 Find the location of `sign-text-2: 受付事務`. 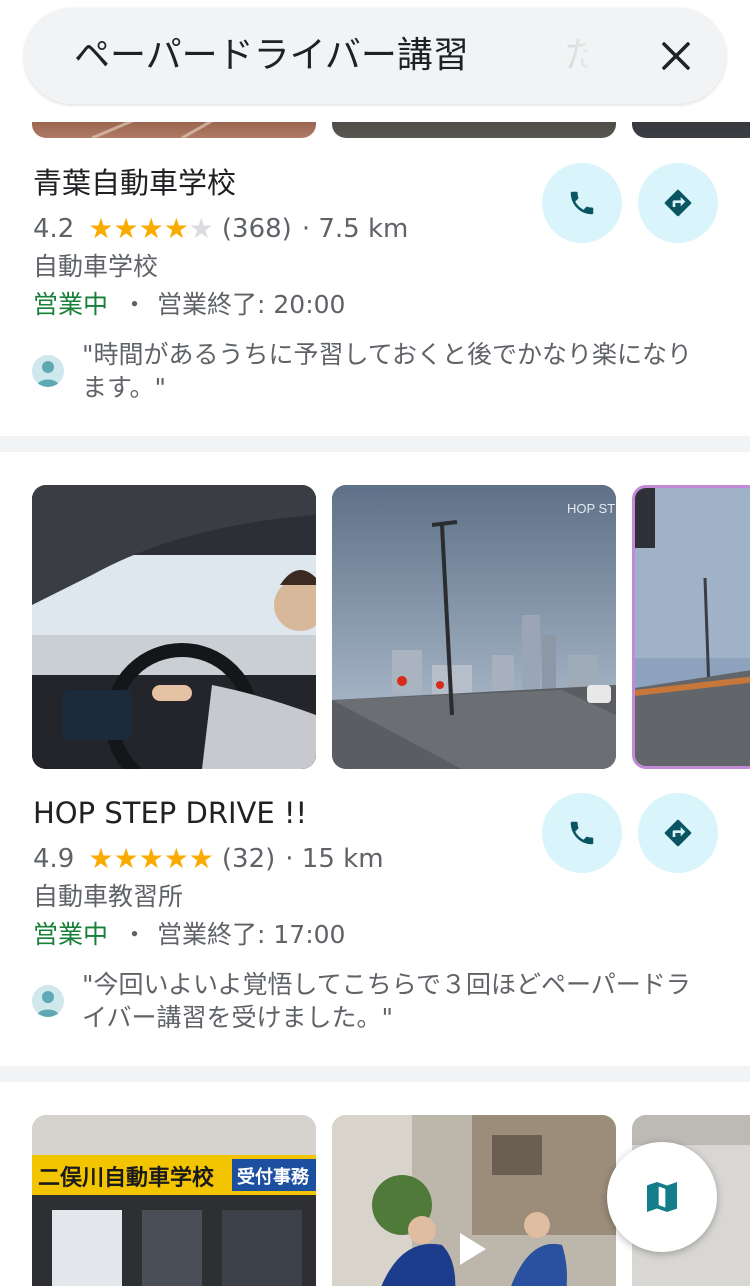

sign-text-2: 受付事務 is located at coordinates (273, 1177).